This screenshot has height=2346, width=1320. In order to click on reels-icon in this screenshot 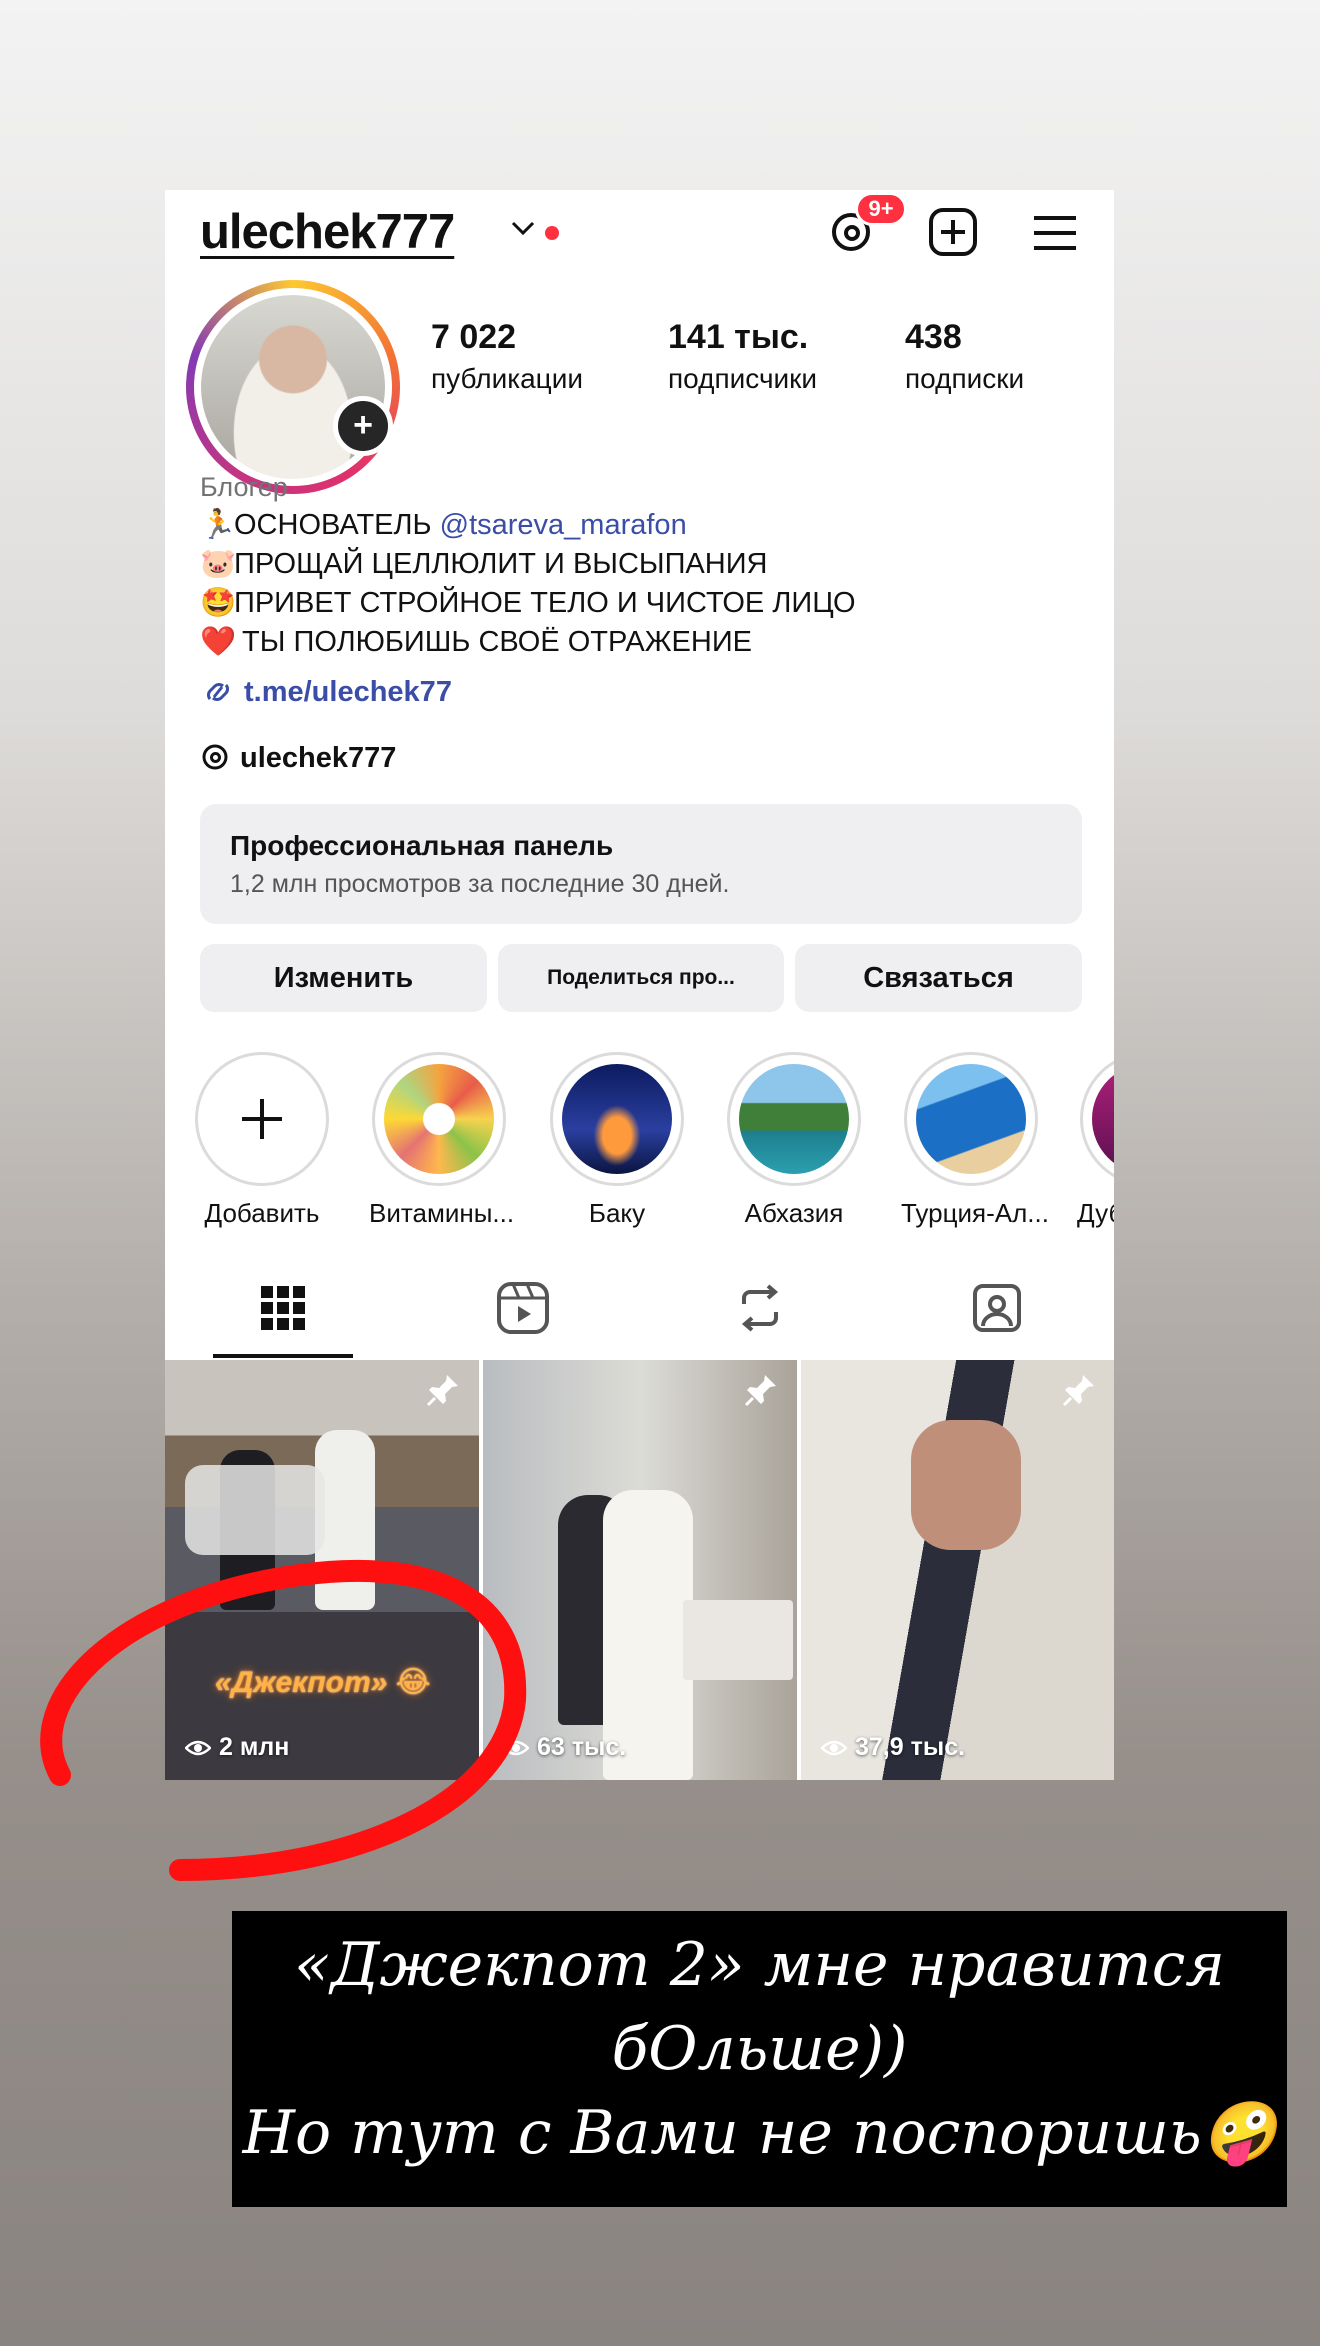, I will do `click(523, 1308)`.